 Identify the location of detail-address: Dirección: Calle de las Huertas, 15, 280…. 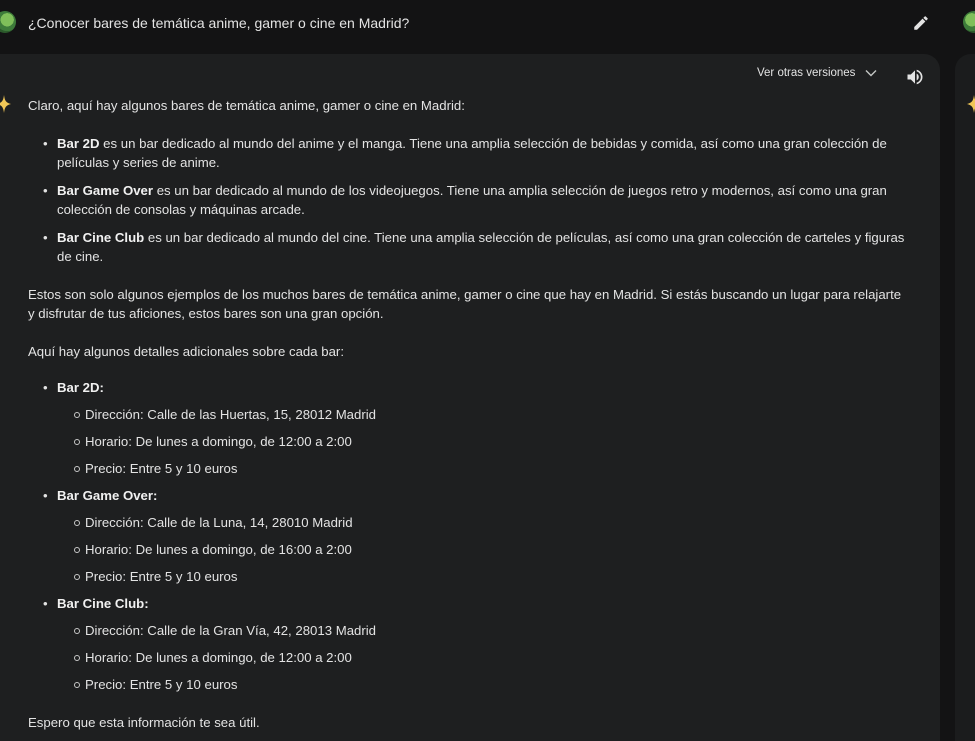
(468, 414).